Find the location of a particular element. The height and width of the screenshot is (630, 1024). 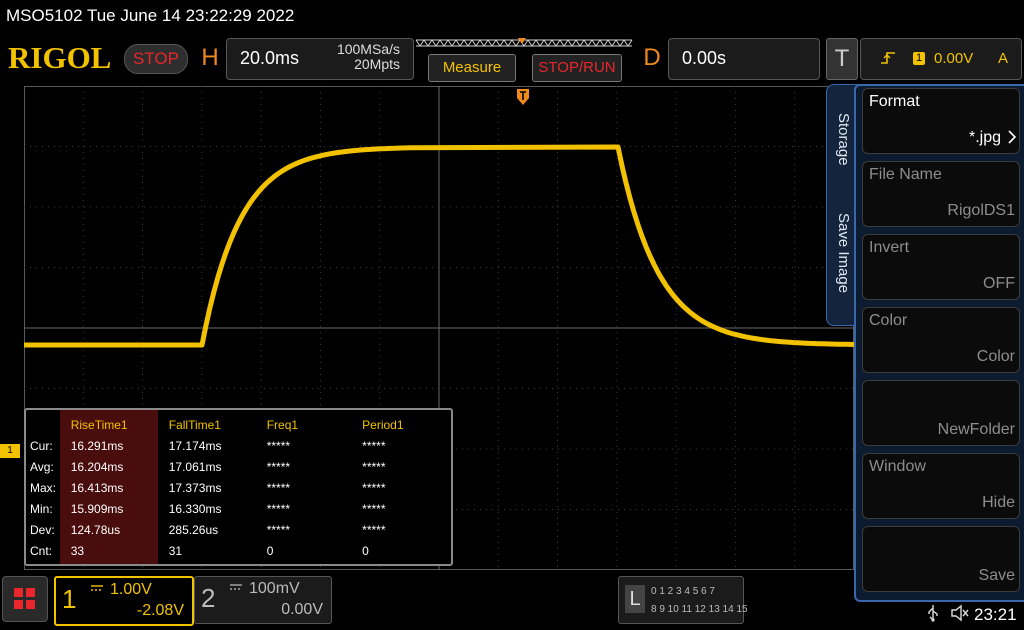

channel-1-offset-marker: 1 is located at coordinates (10, 451).